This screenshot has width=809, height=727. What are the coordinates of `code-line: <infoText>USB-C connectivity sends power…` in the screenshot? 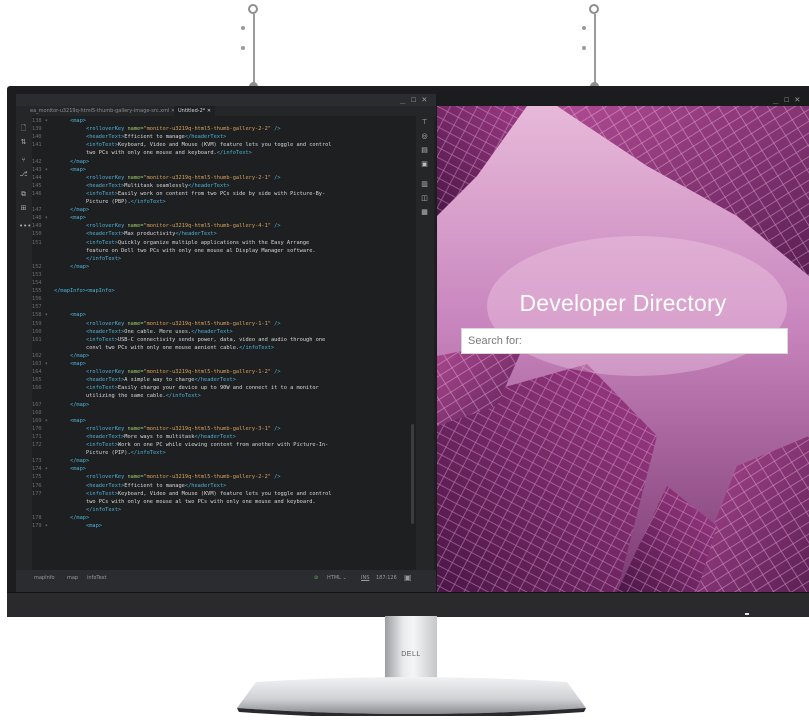 It's located at (205, 340).